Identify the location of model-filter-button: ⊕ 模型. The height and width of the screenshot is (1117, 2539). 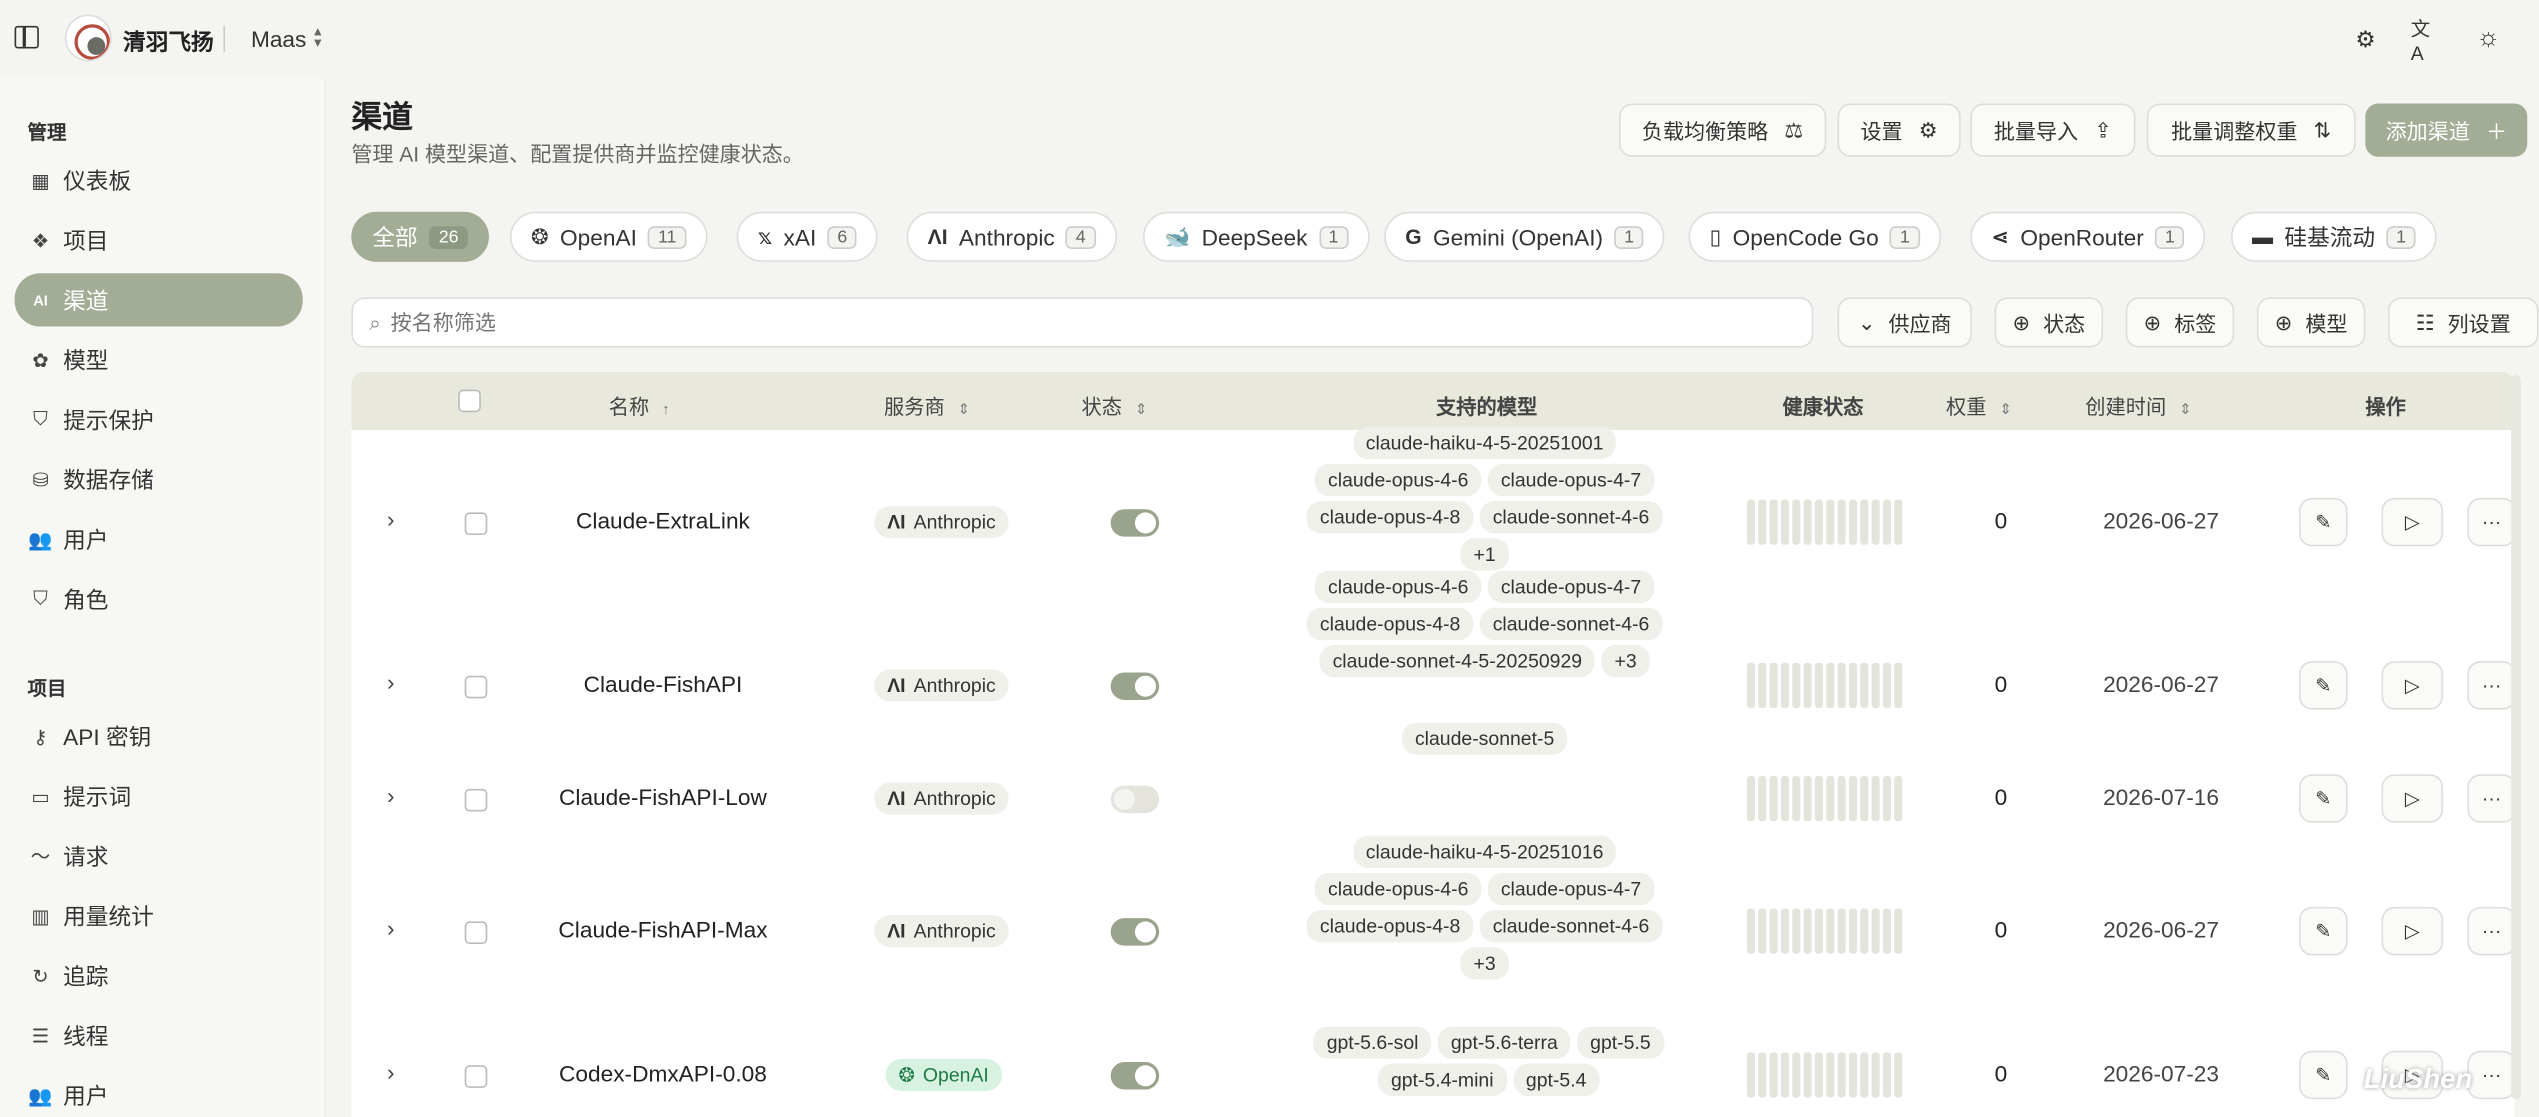
(2311, 322).